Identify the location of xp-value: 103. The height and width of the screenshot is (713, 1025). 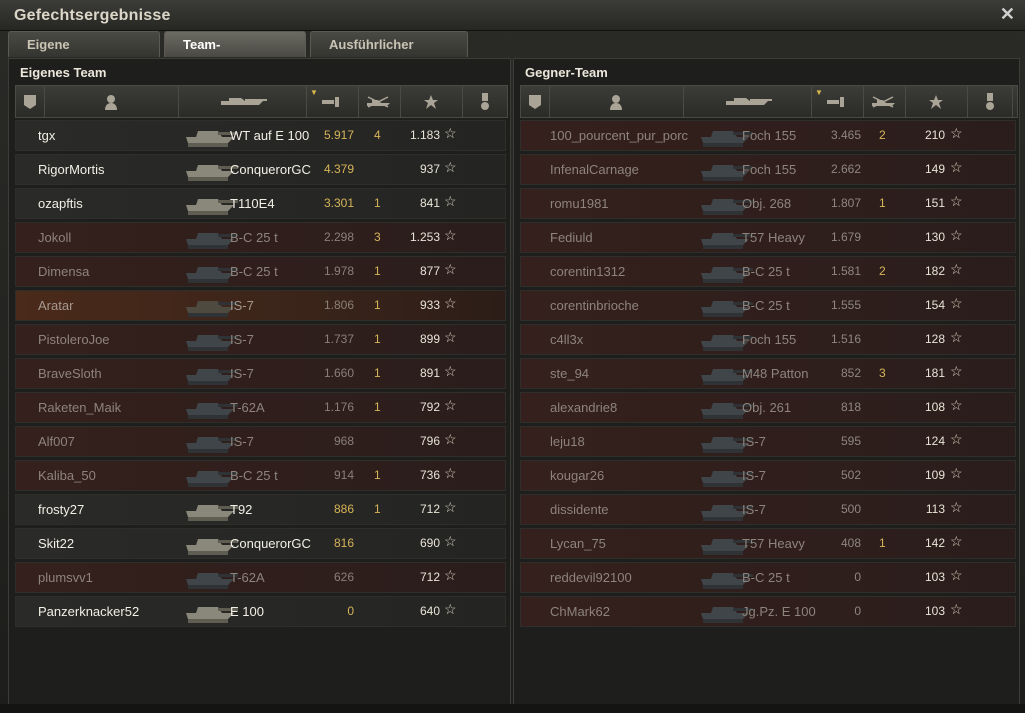
(934, 577).